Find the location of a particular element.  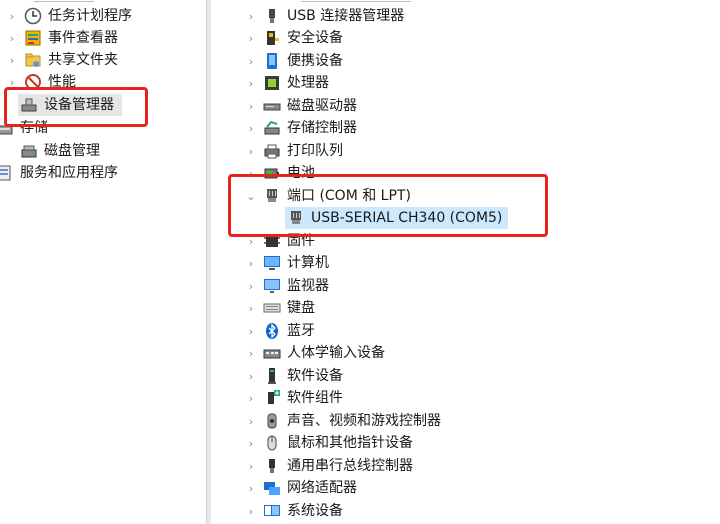

device-category-software-device: › 软件设备 is located at coordinates (294, 376).